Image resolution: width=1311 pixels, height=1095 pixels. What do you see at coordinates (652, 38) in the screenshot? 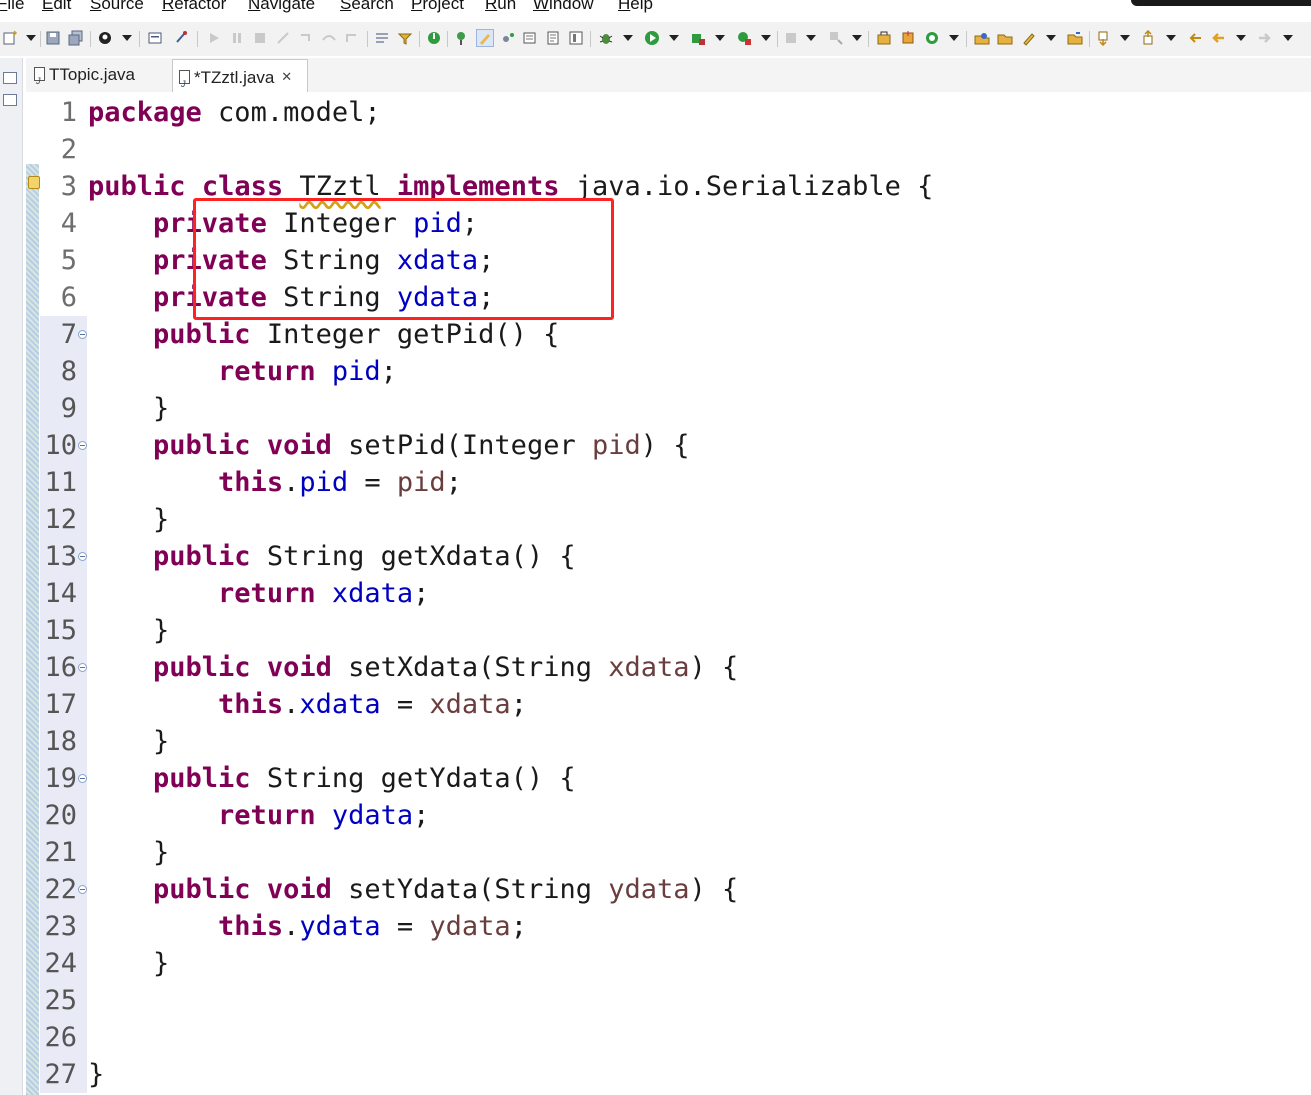
I see `run-icon` at bounding box center [652, 38].